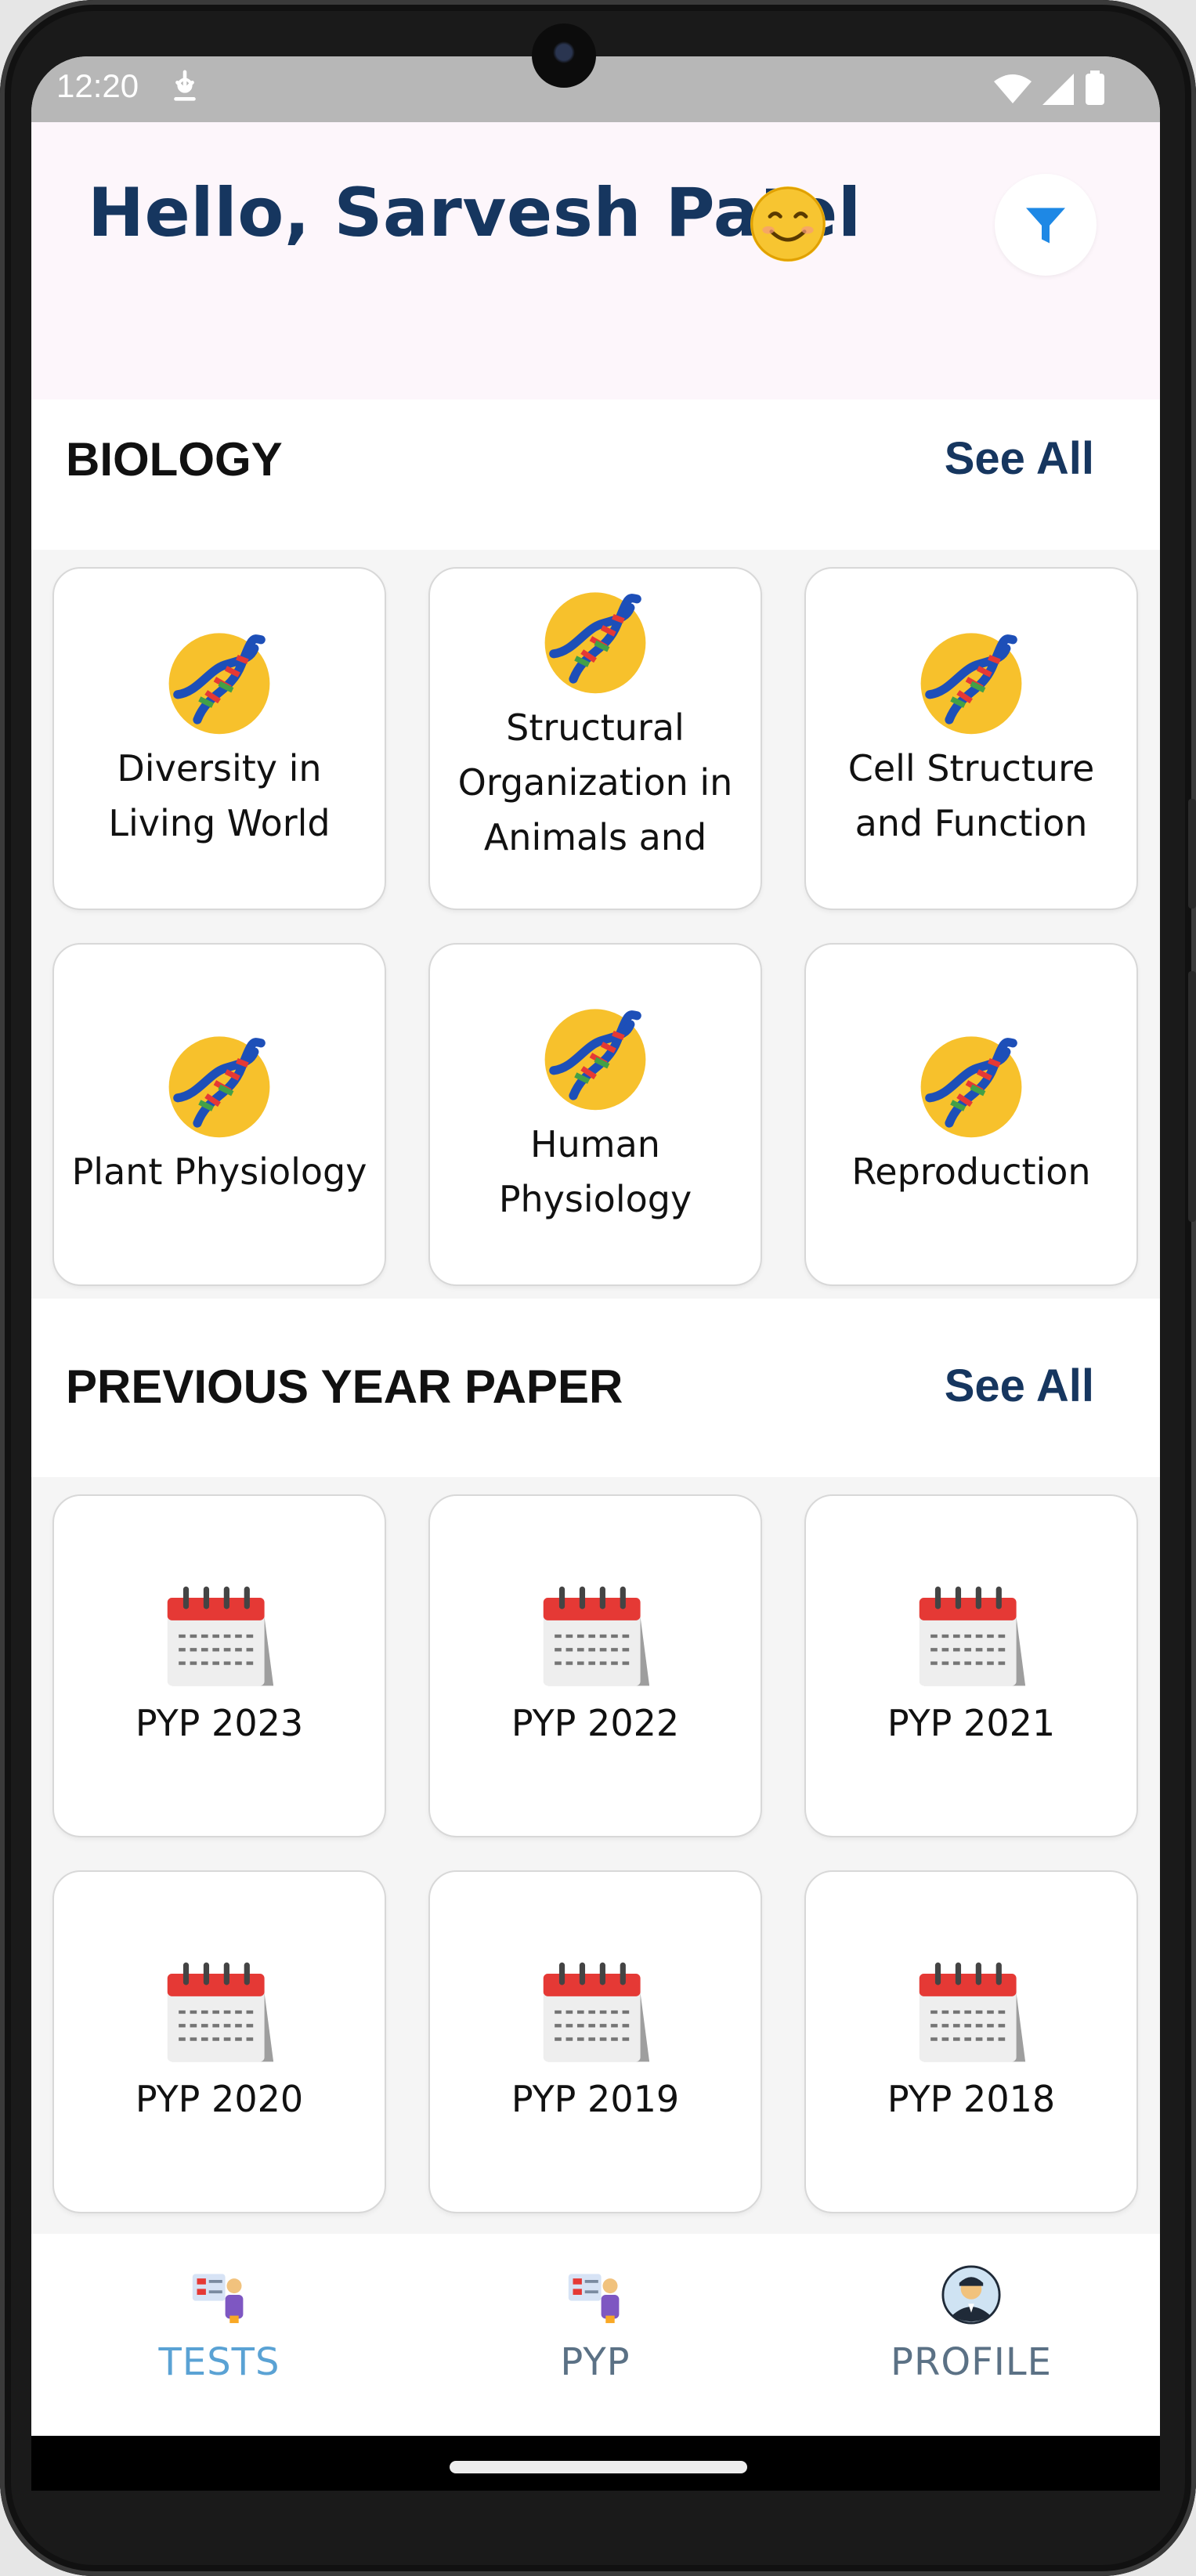 The image size is (1196, 2576). What do you see at coordinates (1019, 1386) in the screenshot?
I see `pyp-see-all-link: See All` at bounding box center [1019, 1386].